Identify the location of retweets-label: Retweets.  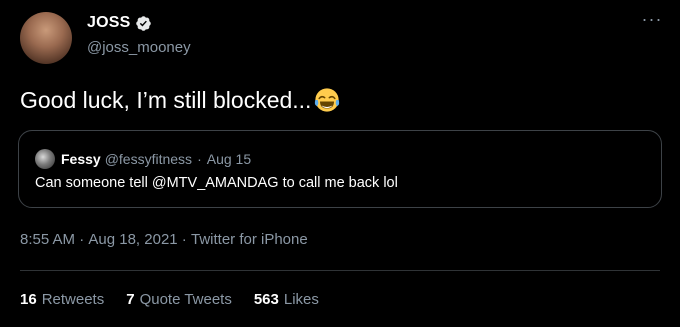
(73, 299).